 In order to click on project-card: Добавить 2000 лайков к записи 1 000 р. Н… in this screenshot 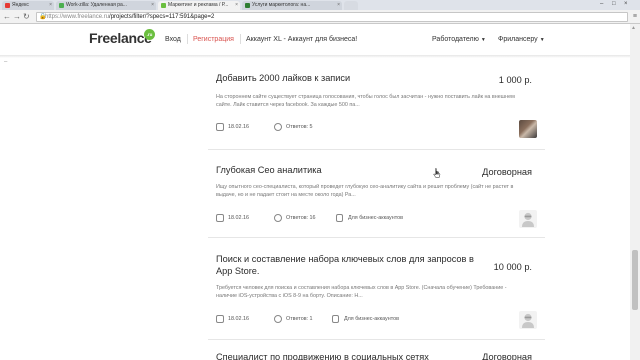, I will do `click(376, 105)`.